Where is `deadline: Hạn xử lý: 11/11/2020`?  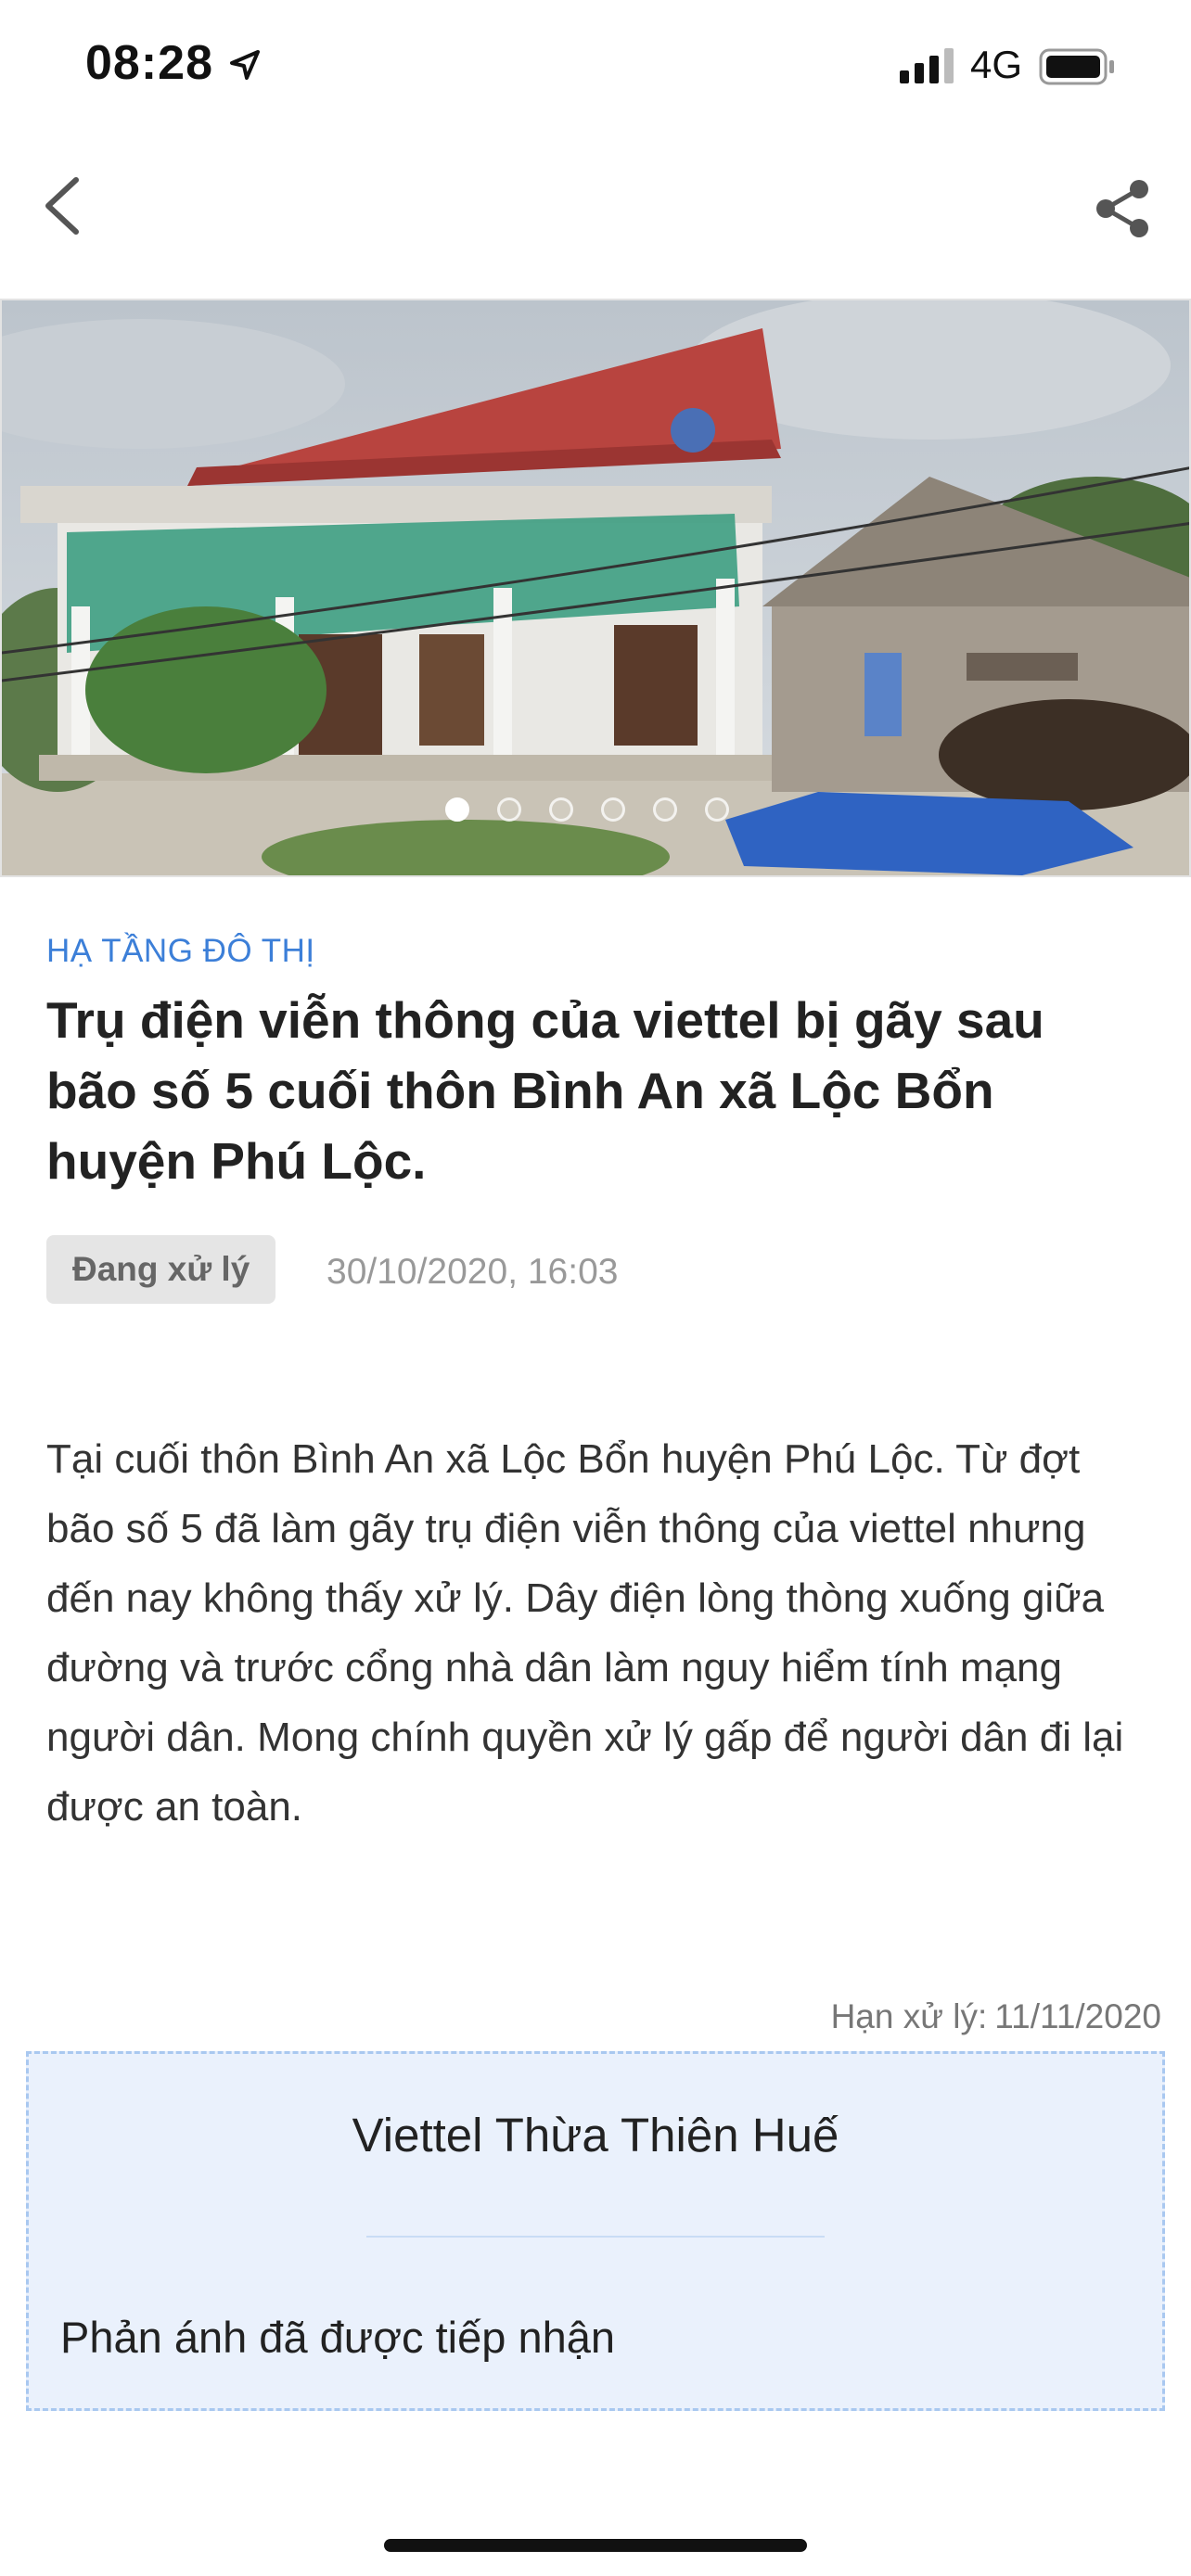 deadline: Hạn xử lý: 11/11/2020 is located at coordinates (992, 2017).